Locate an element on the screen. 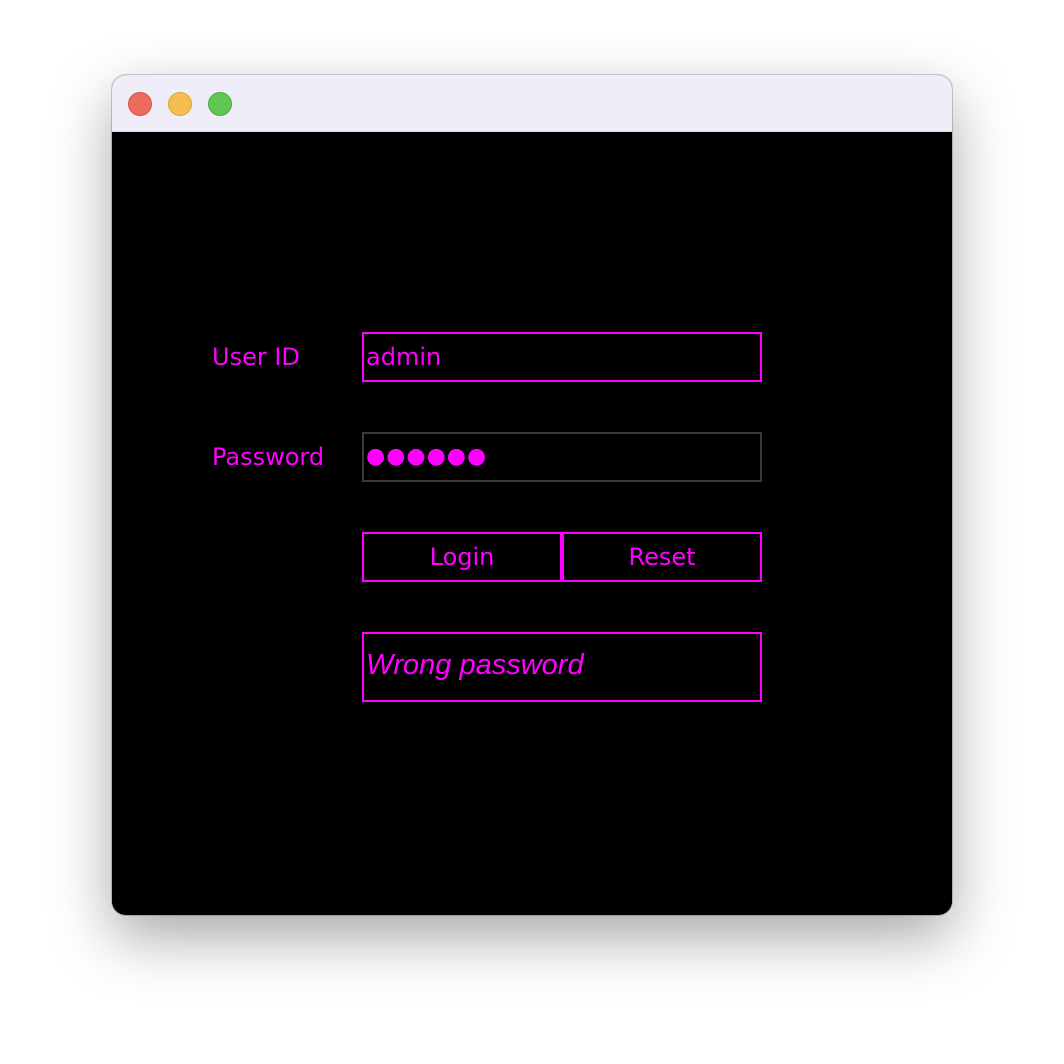 The image size is (1064, 1064). minimize-window-button is located at coordinates (180, 104).